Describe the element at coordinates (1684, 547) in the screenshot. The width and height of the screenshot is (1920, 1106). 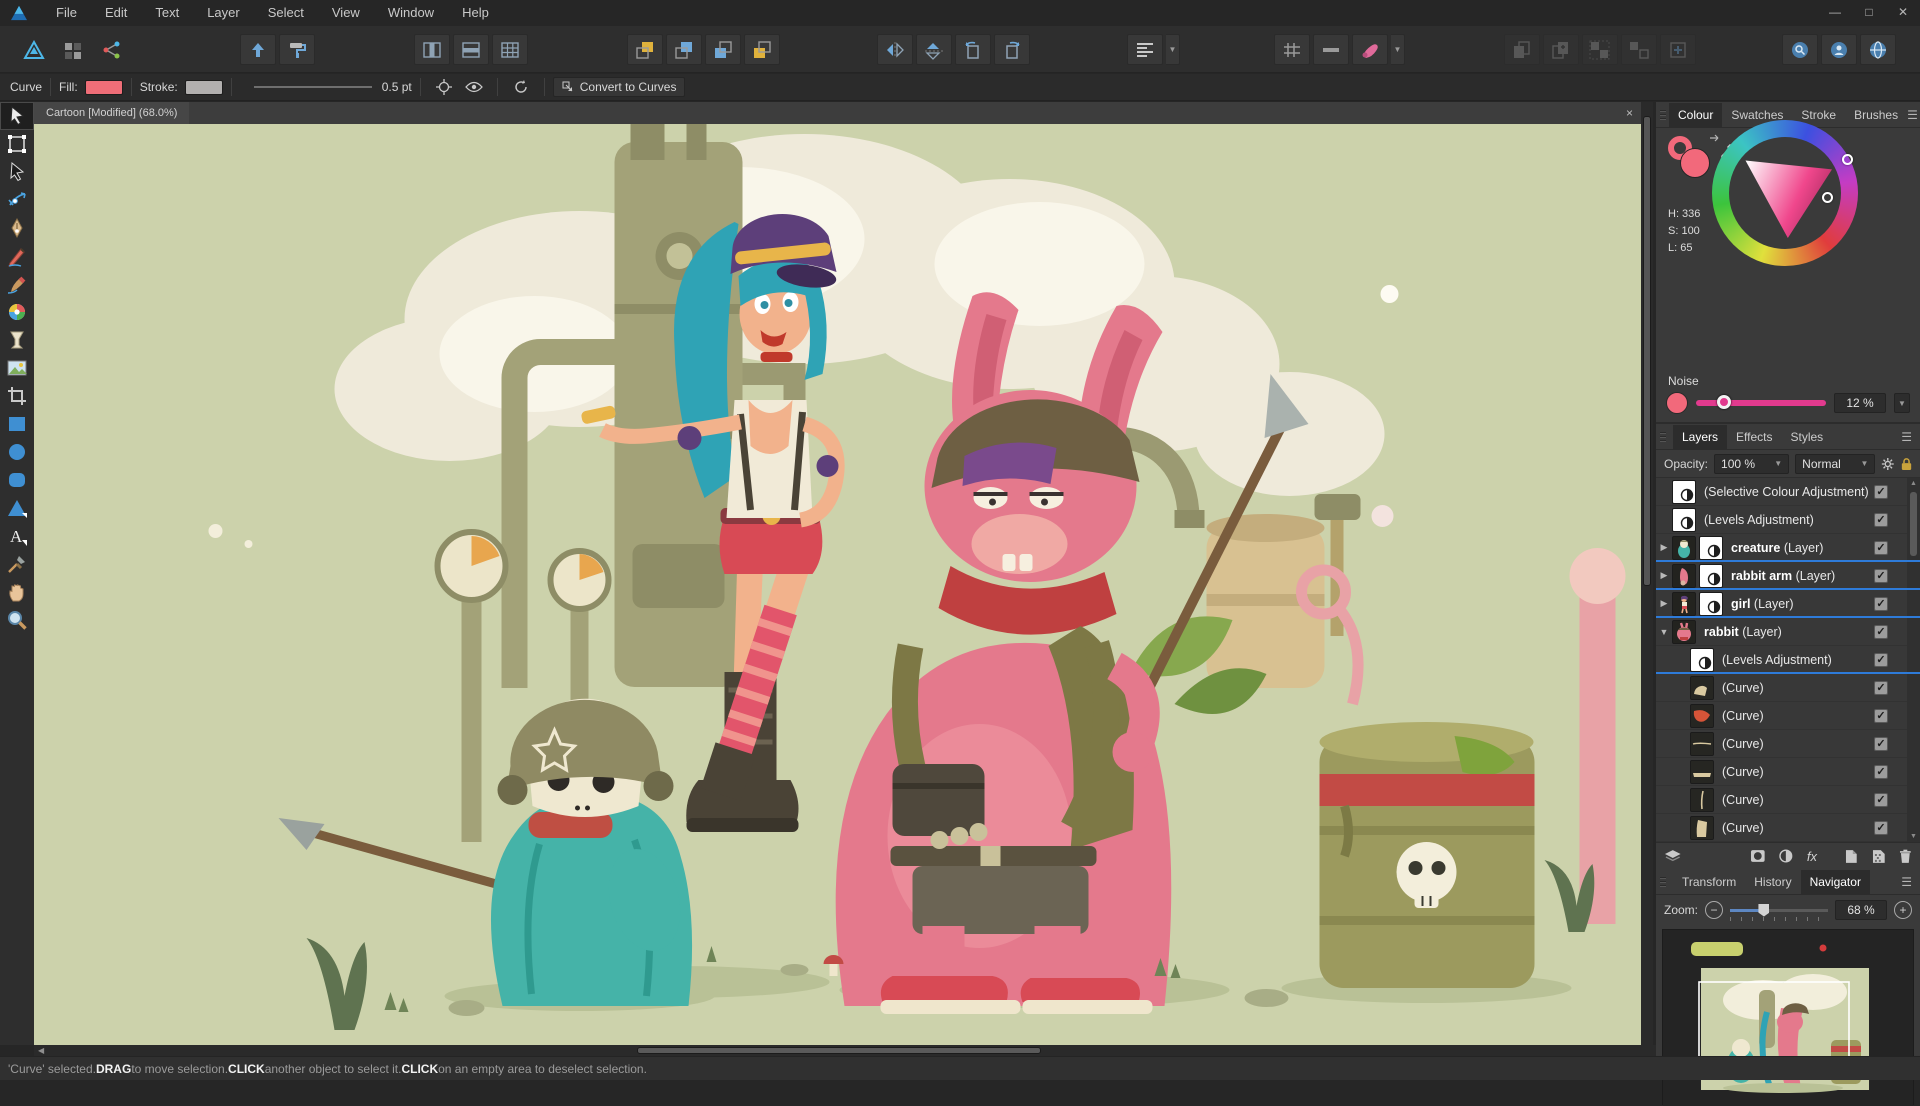
I see `art-creature-thumbnail` at that location.